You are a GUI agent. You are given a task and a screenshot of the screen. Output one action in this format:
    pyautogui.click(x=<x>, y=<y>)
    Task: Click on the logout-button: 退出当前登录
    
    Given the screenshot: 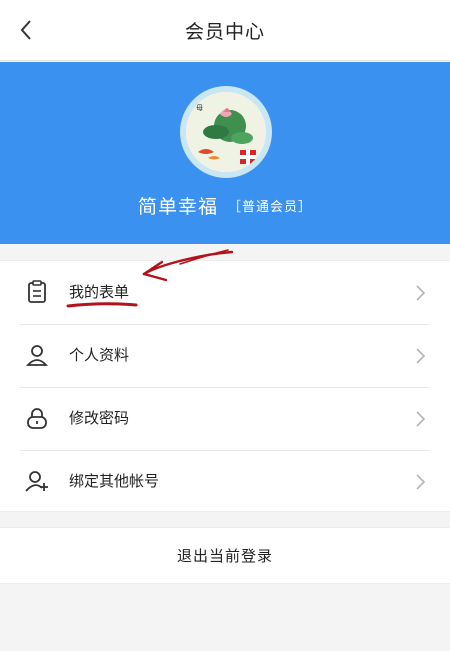 What is the action you would take?
    pyautogui.click(x=225, y=555)
    